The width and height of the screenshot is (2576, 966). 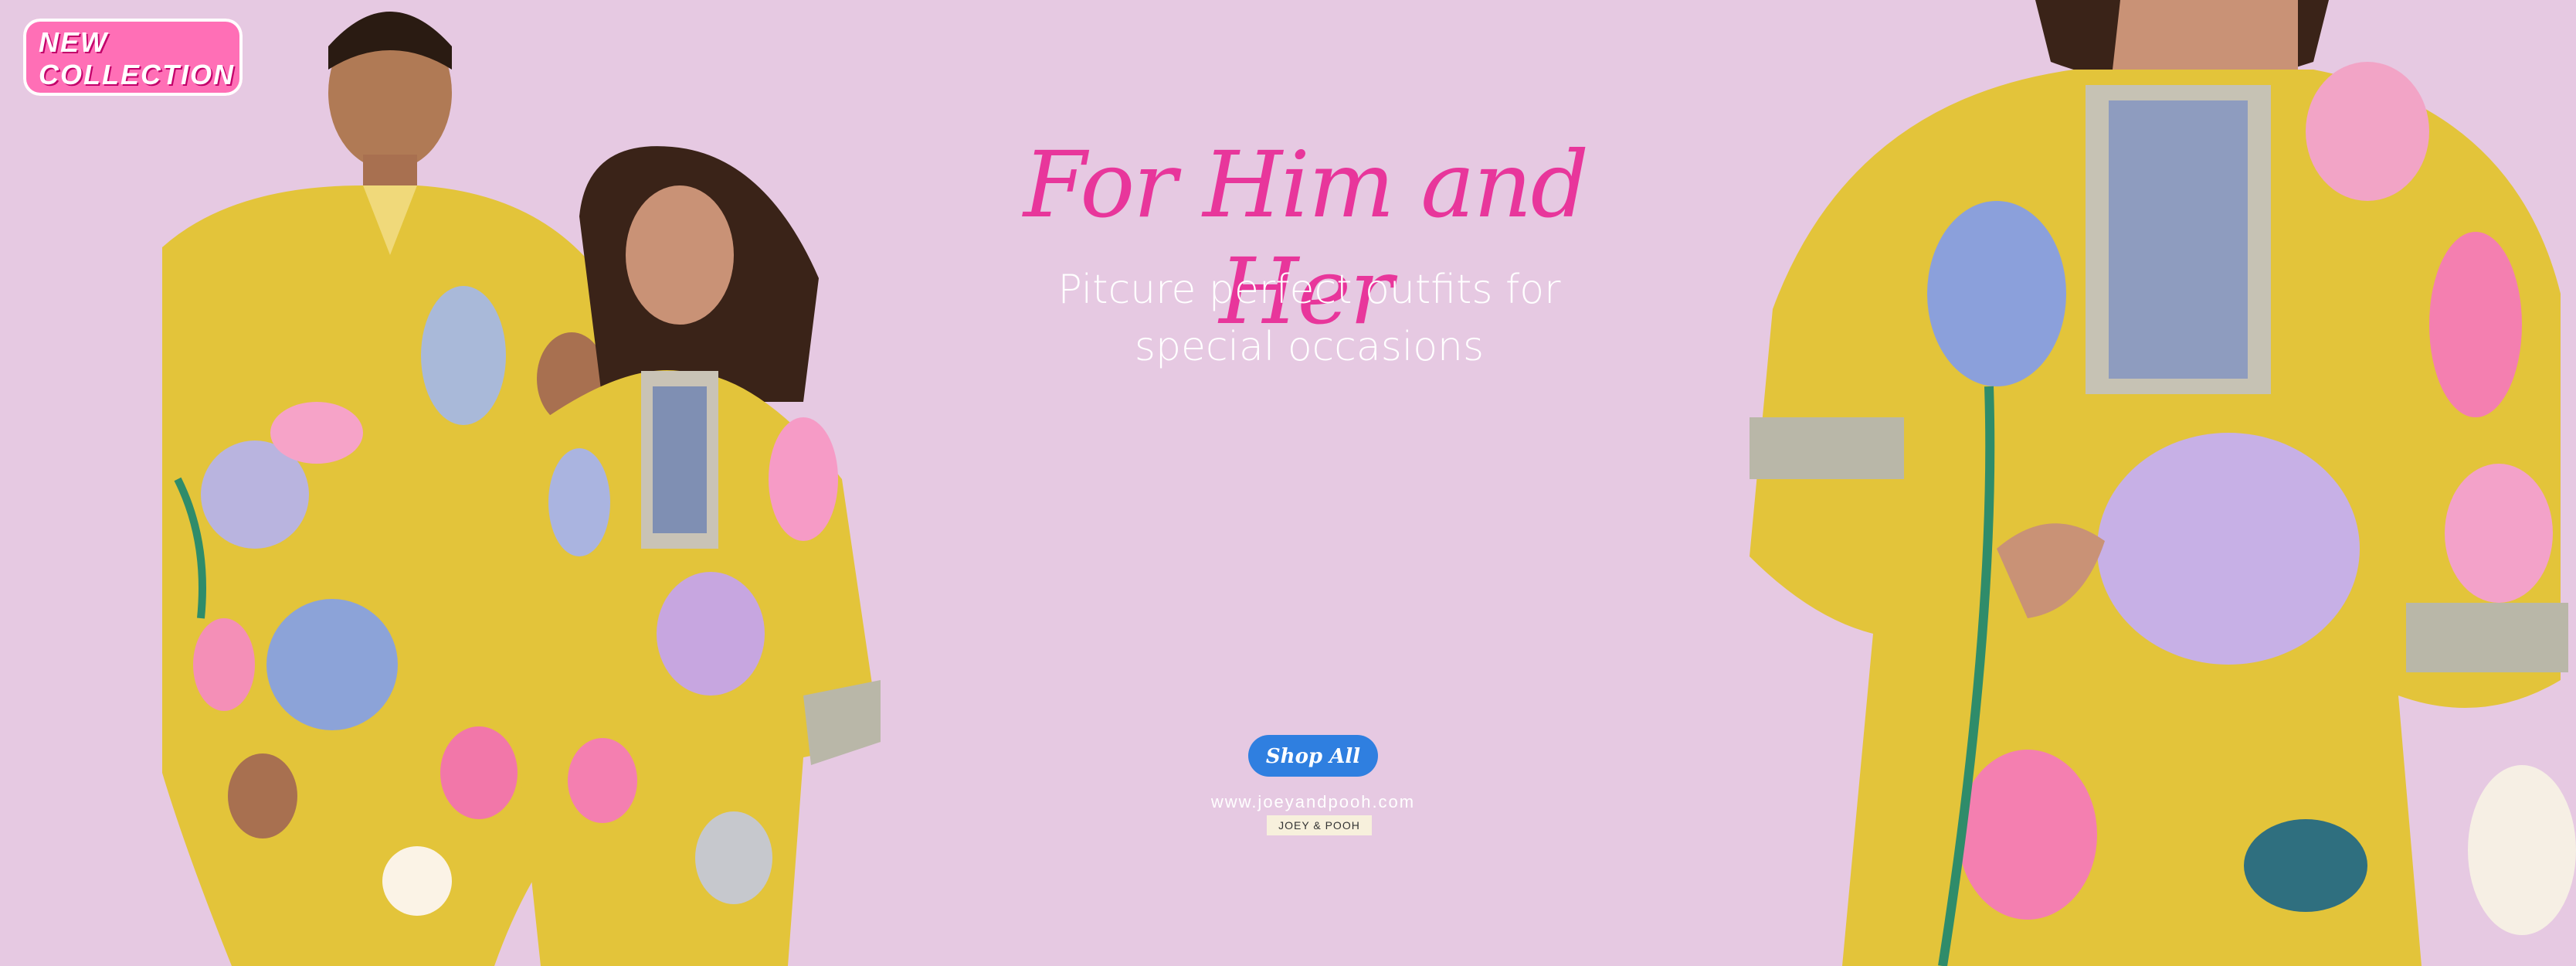 What do you see at coordinates (1313, 756) in the screenshot?
I see `shop-all-button: Shop All` at bounding box center [1313, 756].